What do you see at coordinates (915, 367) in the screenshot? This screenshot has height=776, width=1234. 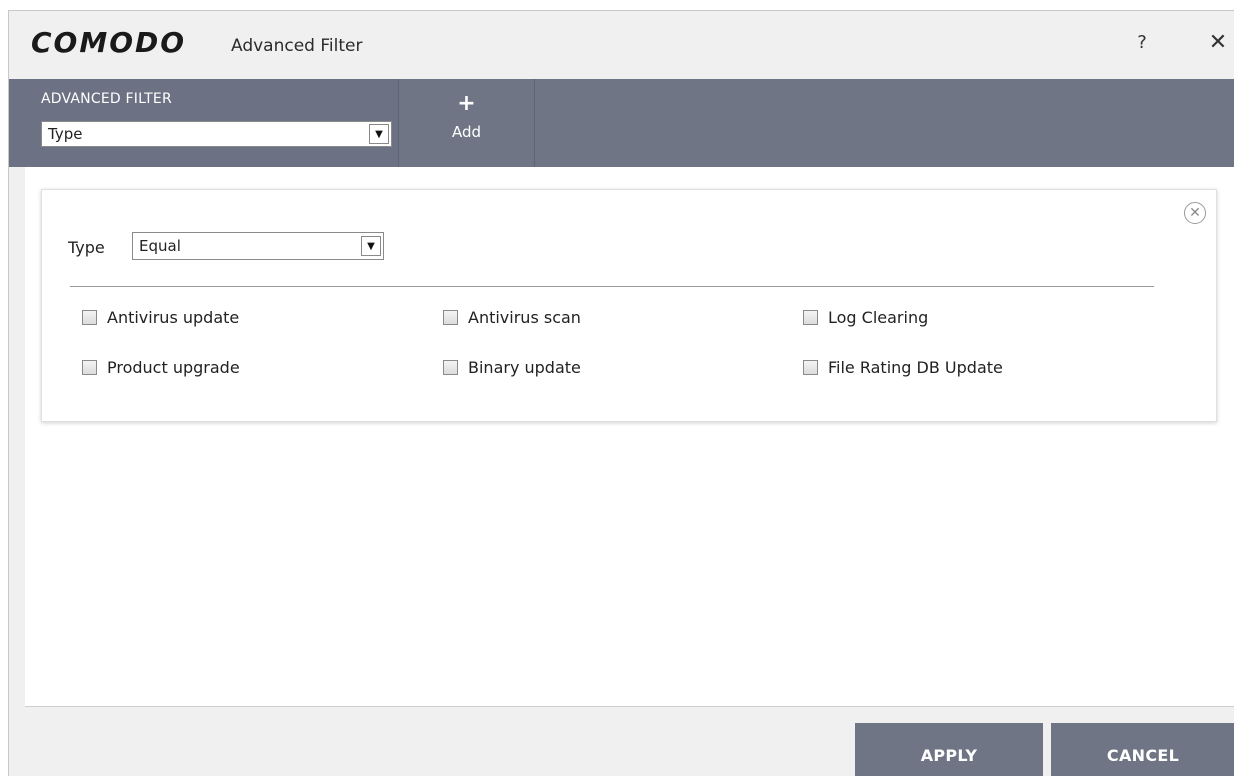 I see `checkbox-label: File Rating DB Update` at bounding box center [915, 367].